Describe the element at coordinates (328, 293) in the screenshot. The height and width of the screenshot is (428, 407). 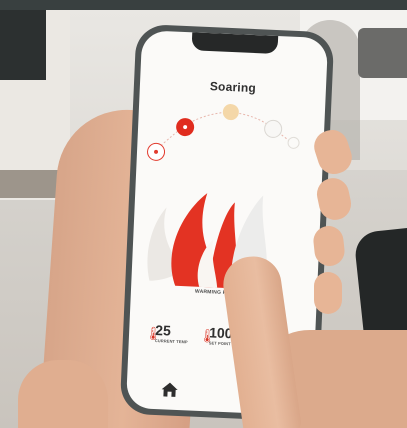
I see `right-finger` at that location.